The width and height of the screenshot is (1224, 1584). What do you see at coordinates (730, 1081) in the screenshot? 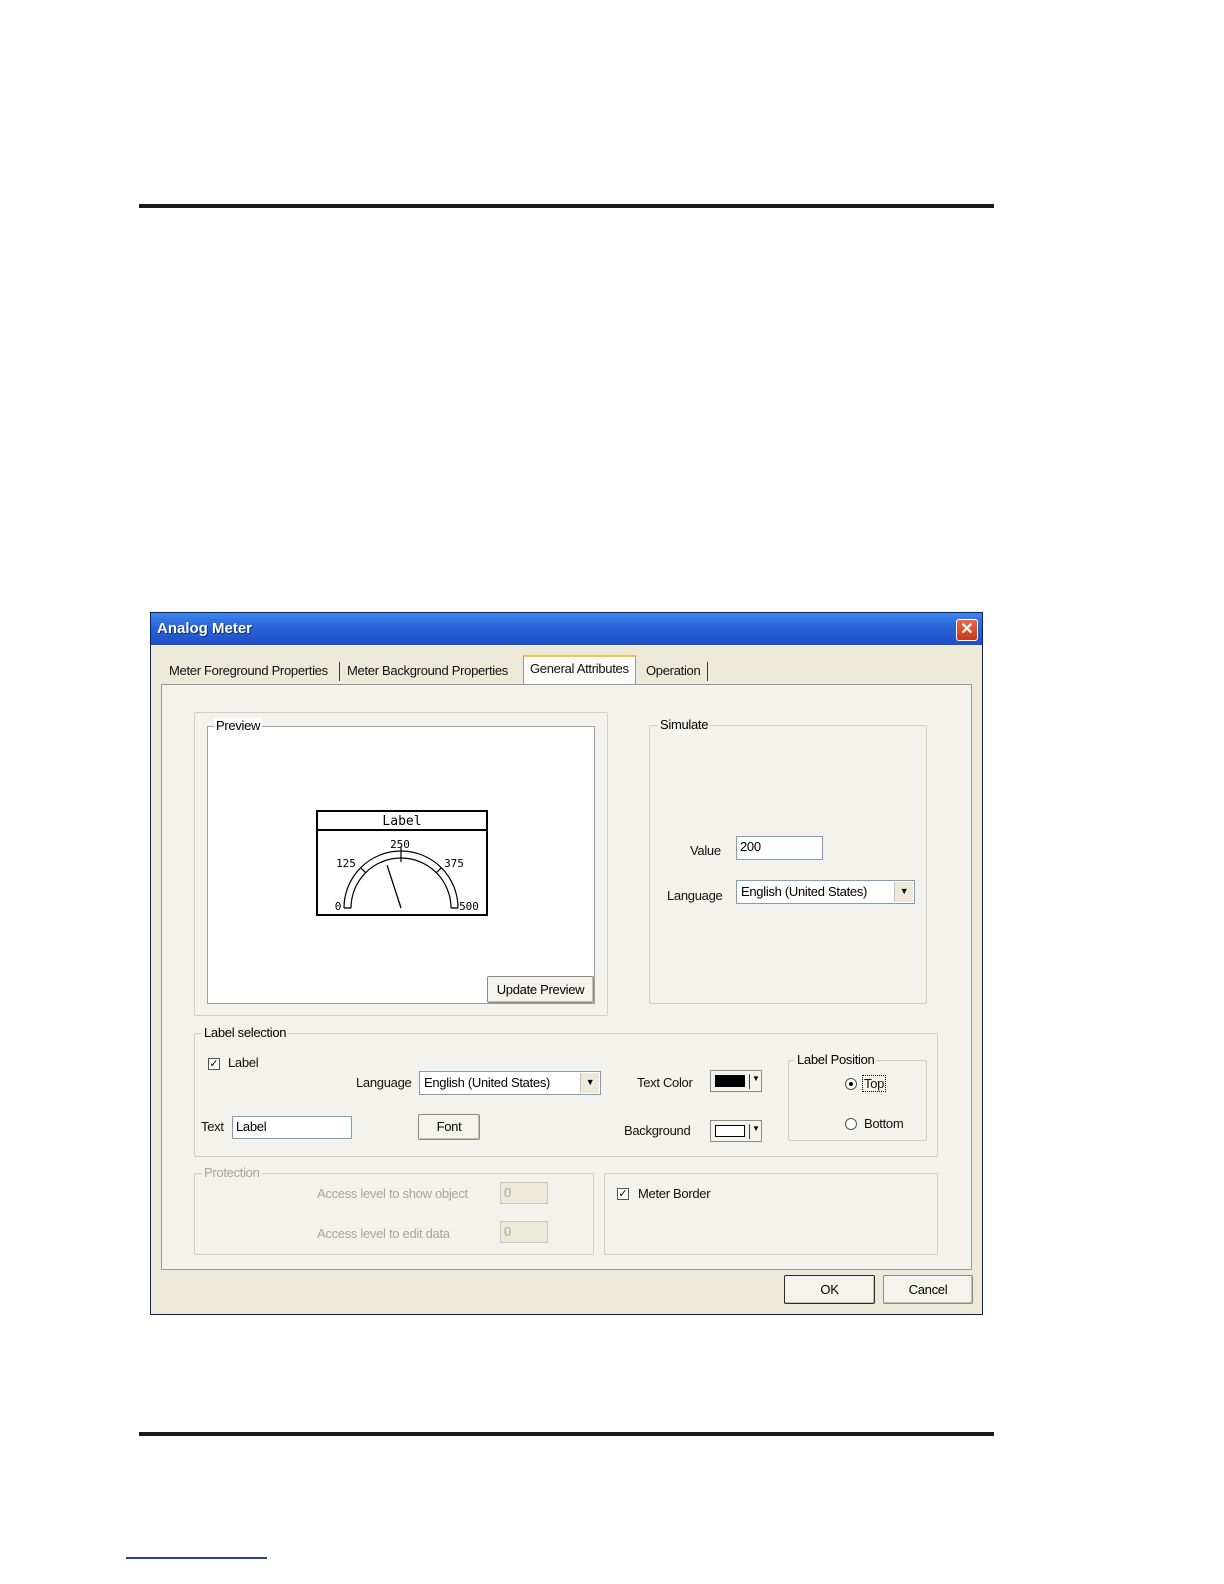
I see `text-color-swatch` at bounding box center [730, 1081].